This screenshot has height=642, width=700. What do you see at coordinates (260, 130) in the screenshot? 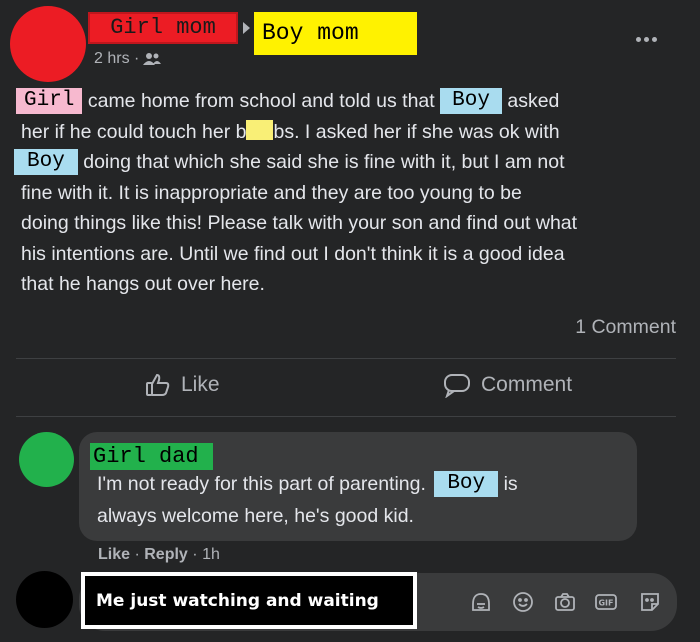
I see `censor-block` at bounding box center [260, 130].